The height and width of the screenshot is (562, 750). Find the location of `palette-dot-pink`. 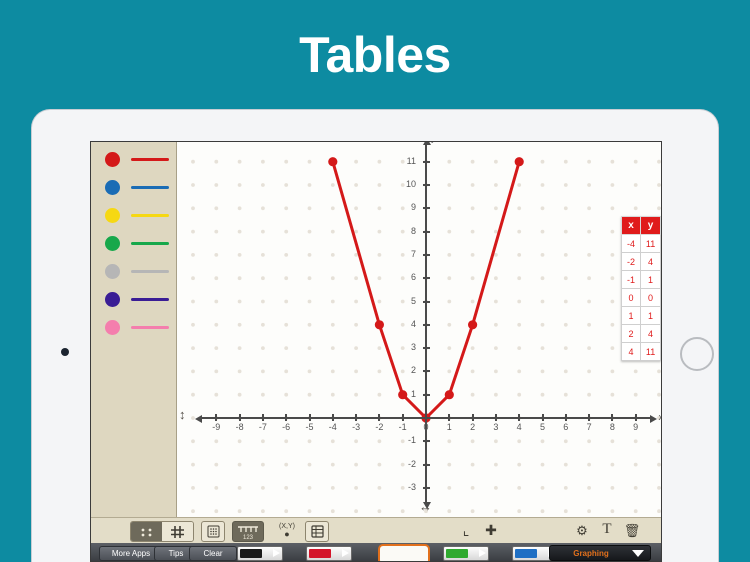

palette-dot-pink is located at coordinates (112, 327).